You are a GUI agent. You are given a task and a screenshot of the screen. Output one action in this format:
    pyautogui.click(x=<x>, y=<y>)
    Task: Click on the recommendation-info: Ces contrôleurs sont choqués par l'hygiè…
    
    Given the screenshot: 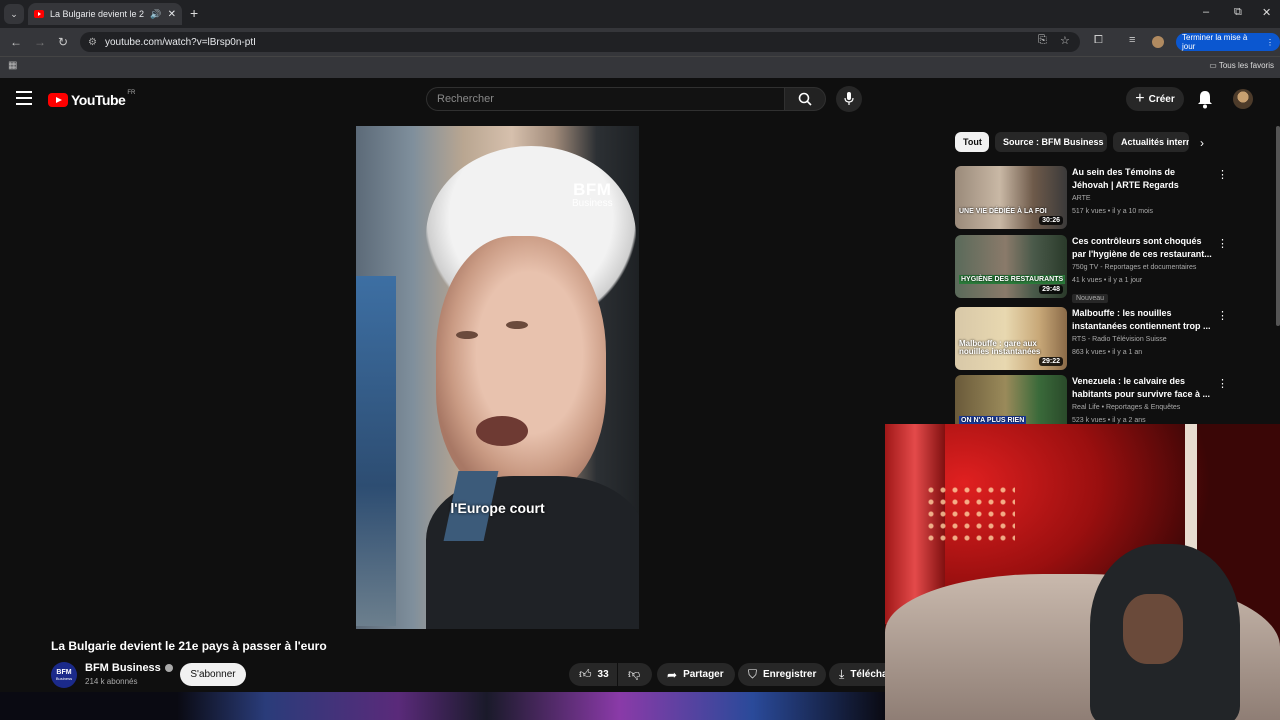 What is the action you would take?
    pyautogui.click(x=1142, y=270)
    